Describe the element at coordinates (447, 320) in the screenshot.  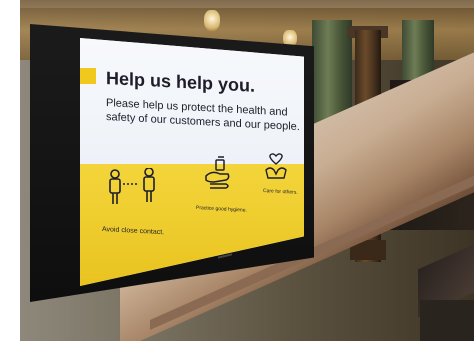
I see `floor-shadow` at that location.